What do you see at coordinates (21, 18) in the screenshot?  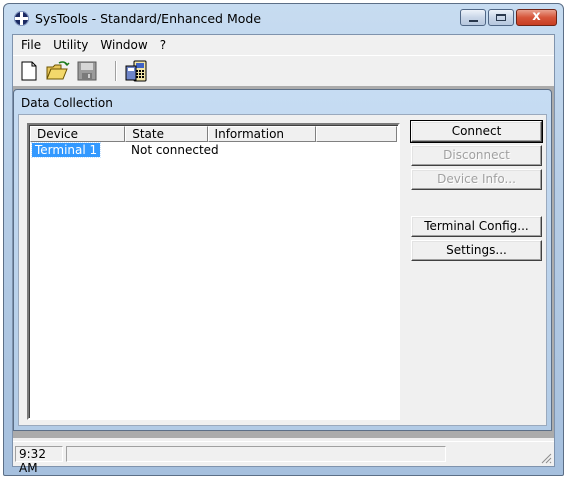 I see `app-icon` at bounding box center [21, 18].